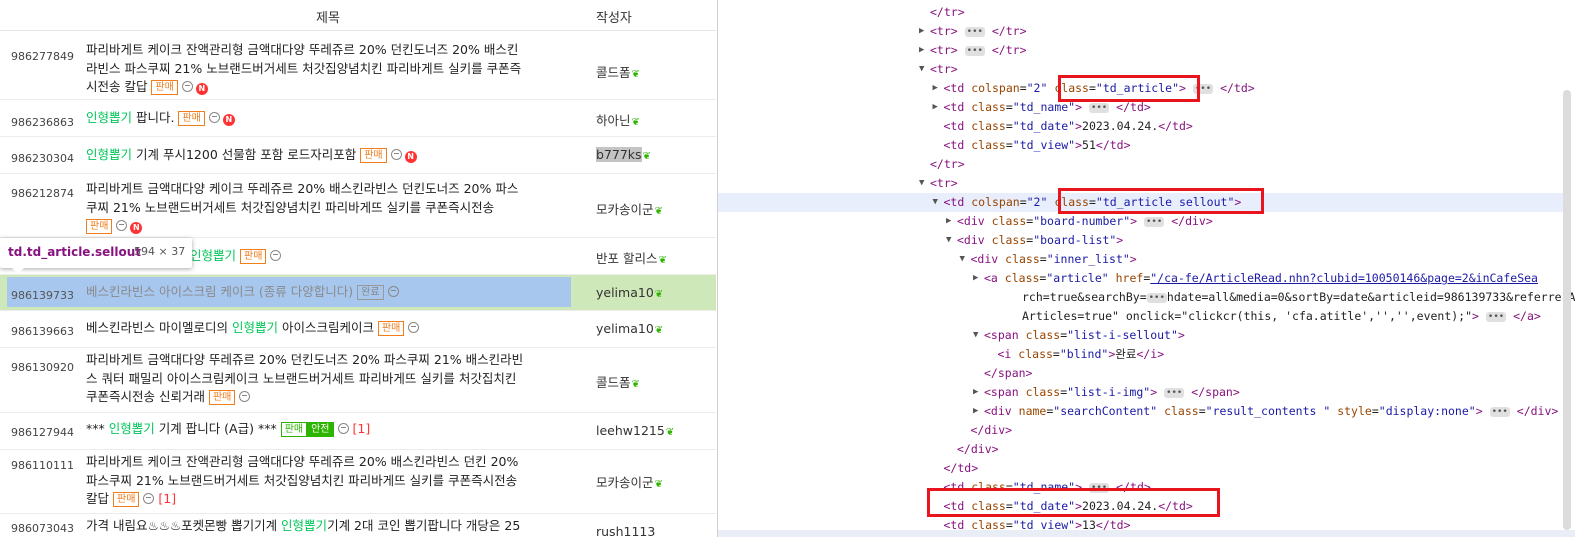 The image size is (1575, 537). Describe the element at coordinates (944, 69) in the screenshot. I see `dom-node-markup: <tr>` at that location.